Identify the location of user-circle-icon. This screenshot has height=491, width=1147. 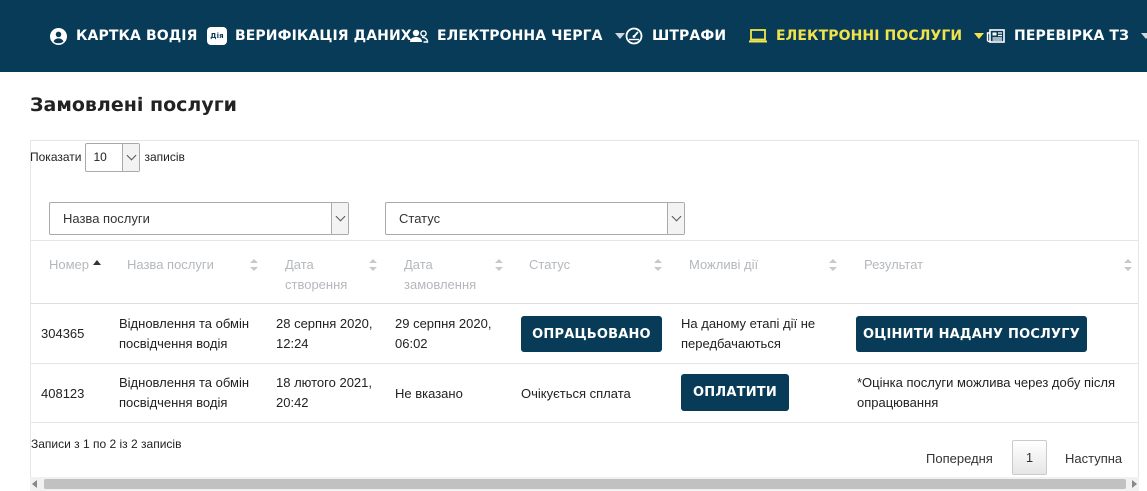
(58, 36).